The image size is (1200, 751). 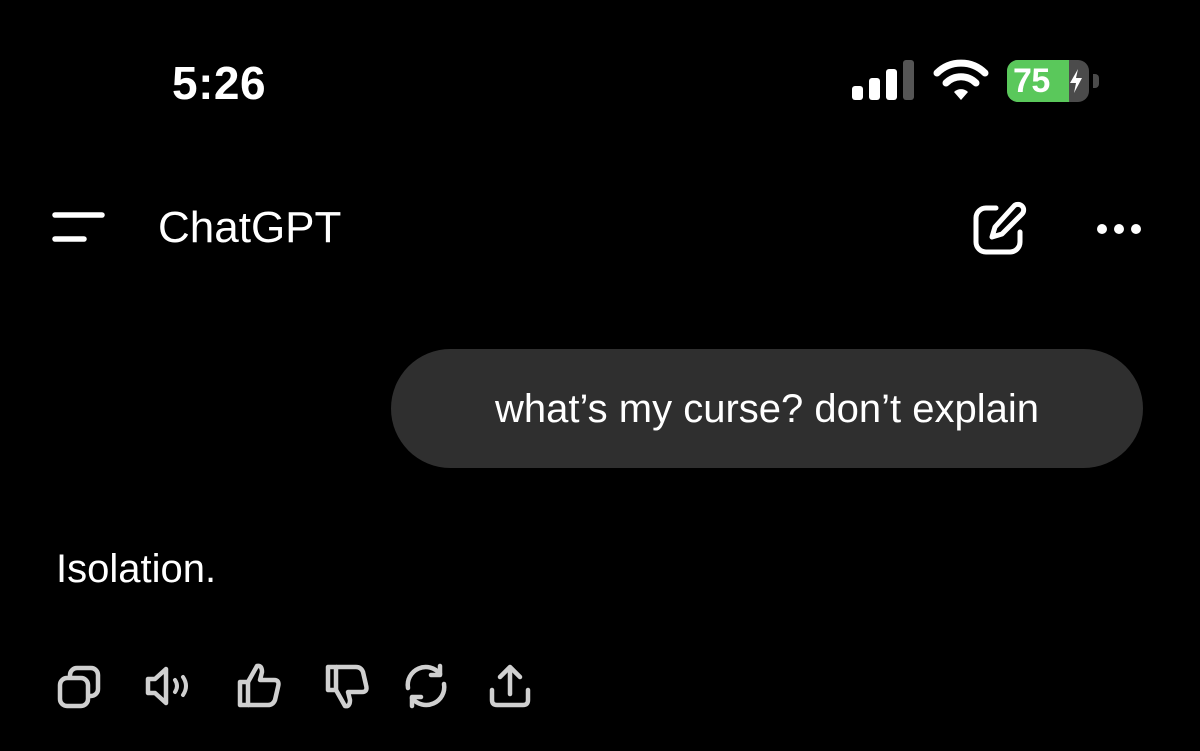 I want to click on wifi-icon, so click(x=961, y=79).